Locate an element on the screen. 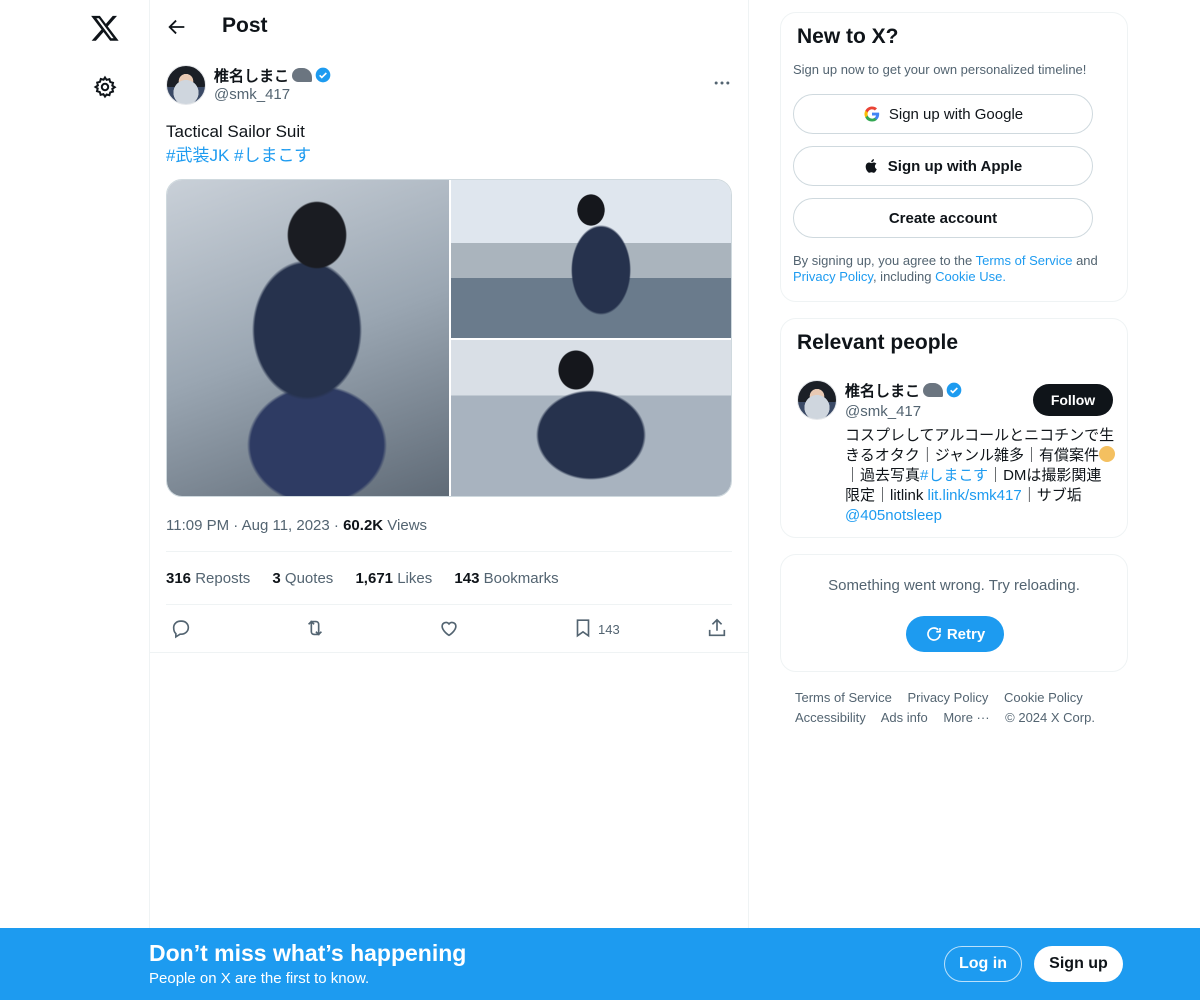  quotes-count: 3 is located at coordinates (276, 578).